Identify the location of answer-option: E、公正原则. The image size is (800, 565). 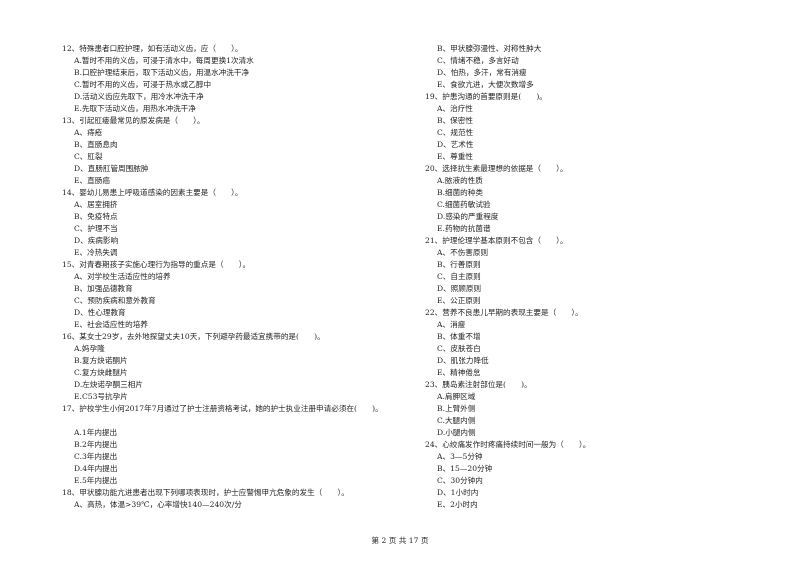
(459, 300).